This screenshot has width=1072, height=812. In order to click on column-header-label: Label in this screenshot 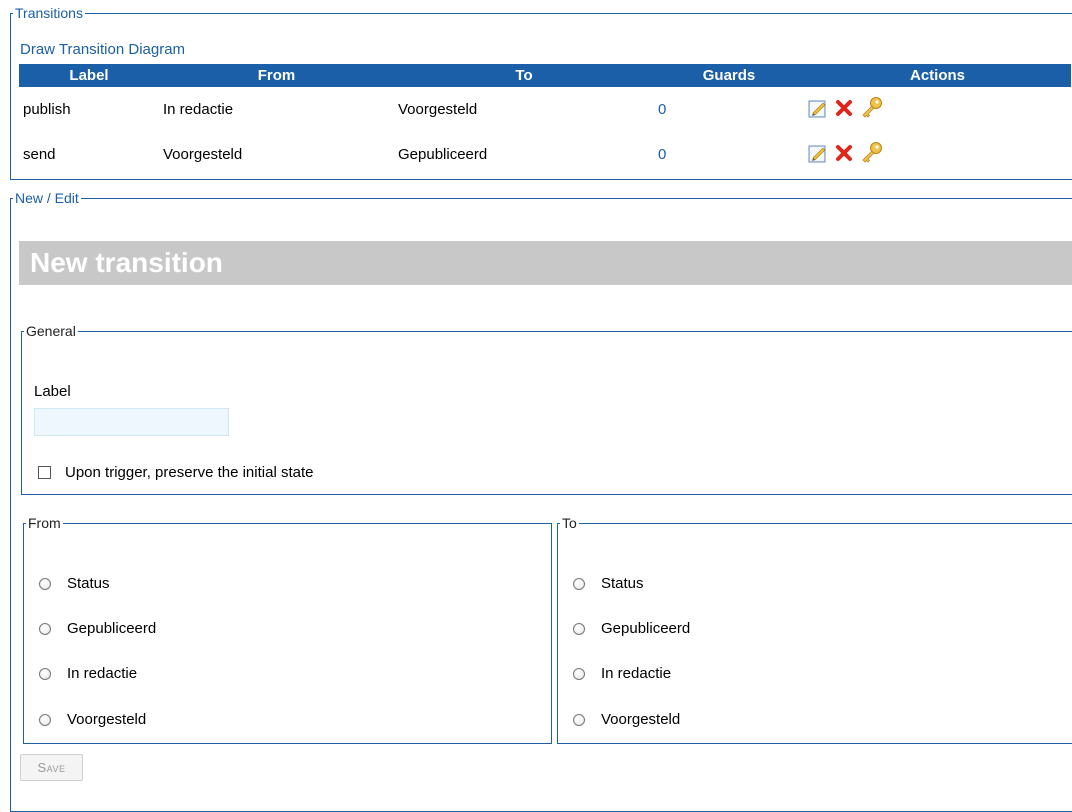, I will do `click(89, 75)`.